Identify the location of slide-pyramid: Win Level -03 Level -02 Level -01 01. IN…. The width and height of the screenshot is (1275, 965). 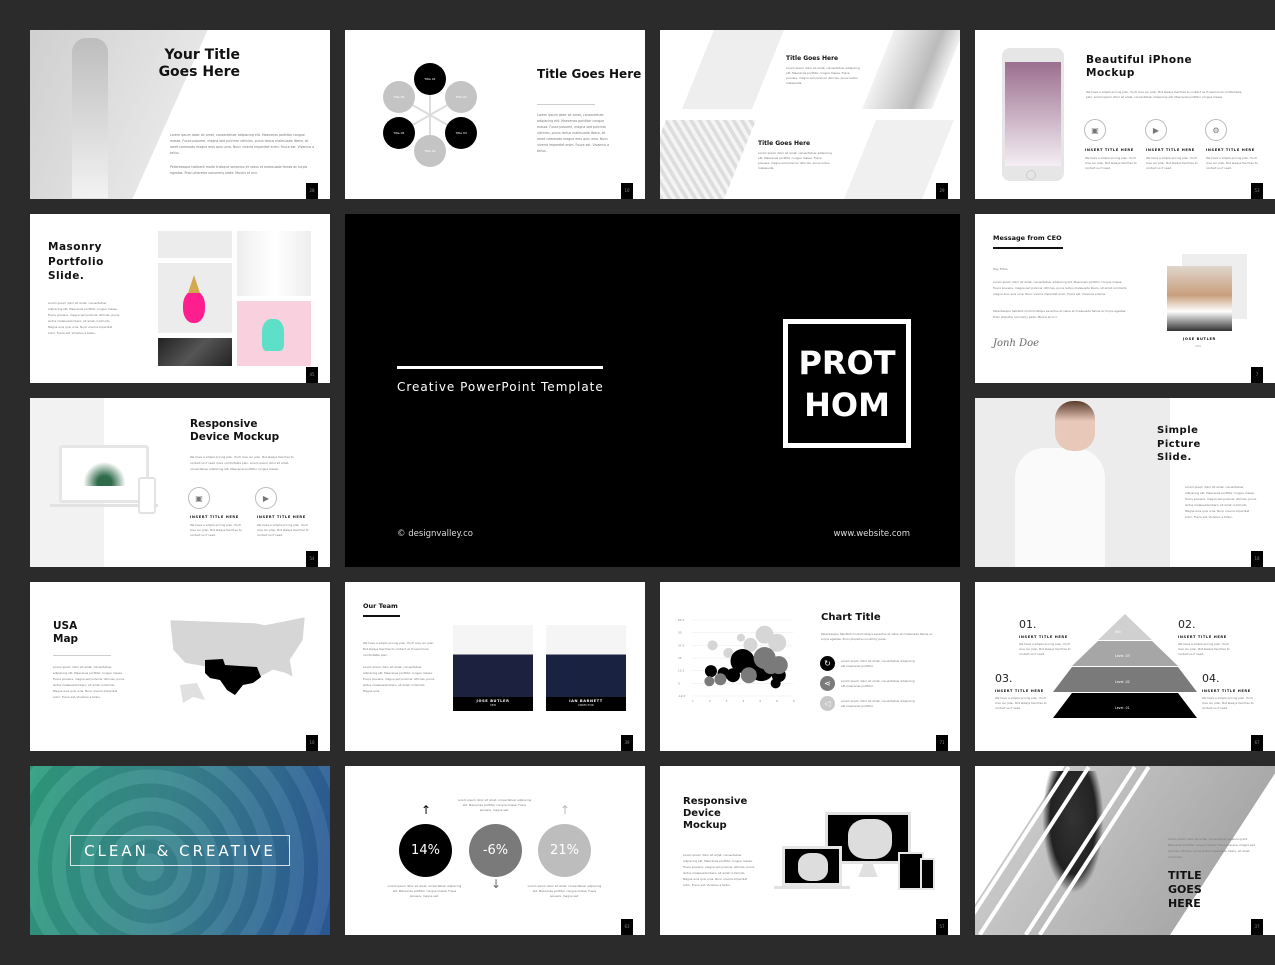
(1125, 666).